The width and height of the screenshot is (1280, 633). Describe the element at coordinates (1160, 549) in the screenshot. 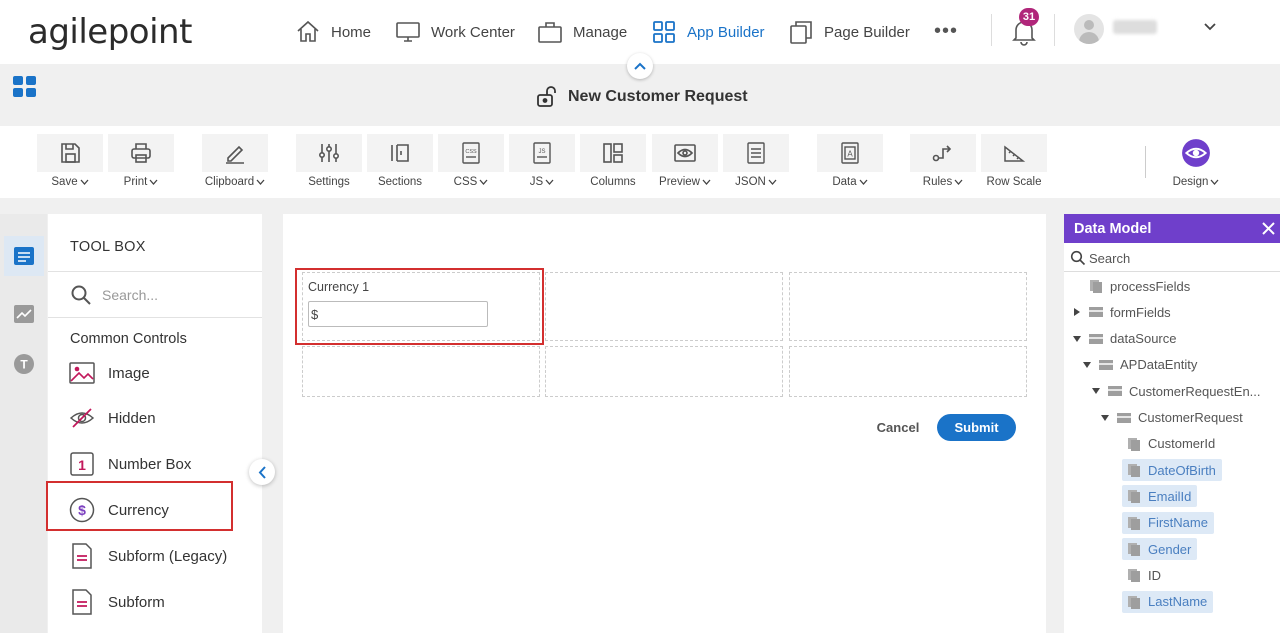

I see `tree-item: Gender` at that location.